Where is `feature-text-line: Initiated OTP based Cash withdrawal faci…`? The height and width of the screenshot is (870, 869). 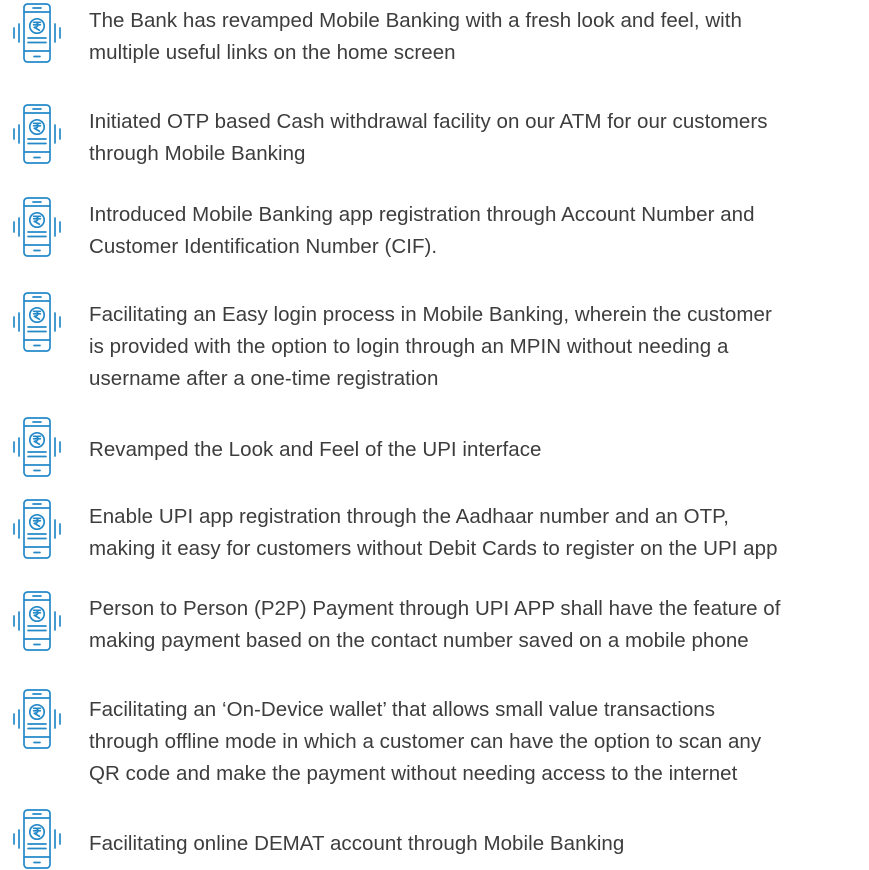 feature-text-line: Initiated OTP based Cash withdrawal faci… is located at coordinates (428, 121).